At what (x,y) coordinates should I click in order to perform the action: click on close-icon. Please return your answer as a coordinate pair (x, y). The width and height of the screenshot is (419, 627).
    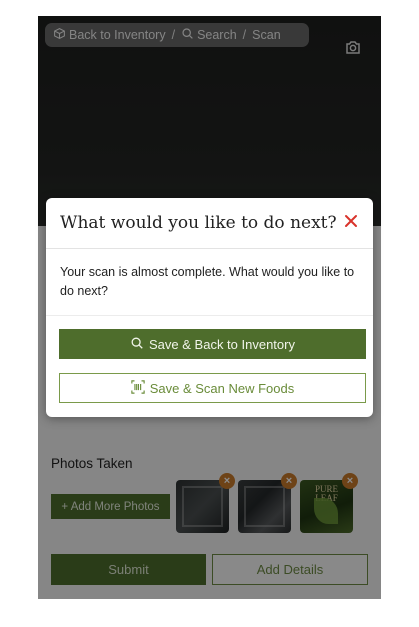
    Looking at the image, I should click on (351, 221).